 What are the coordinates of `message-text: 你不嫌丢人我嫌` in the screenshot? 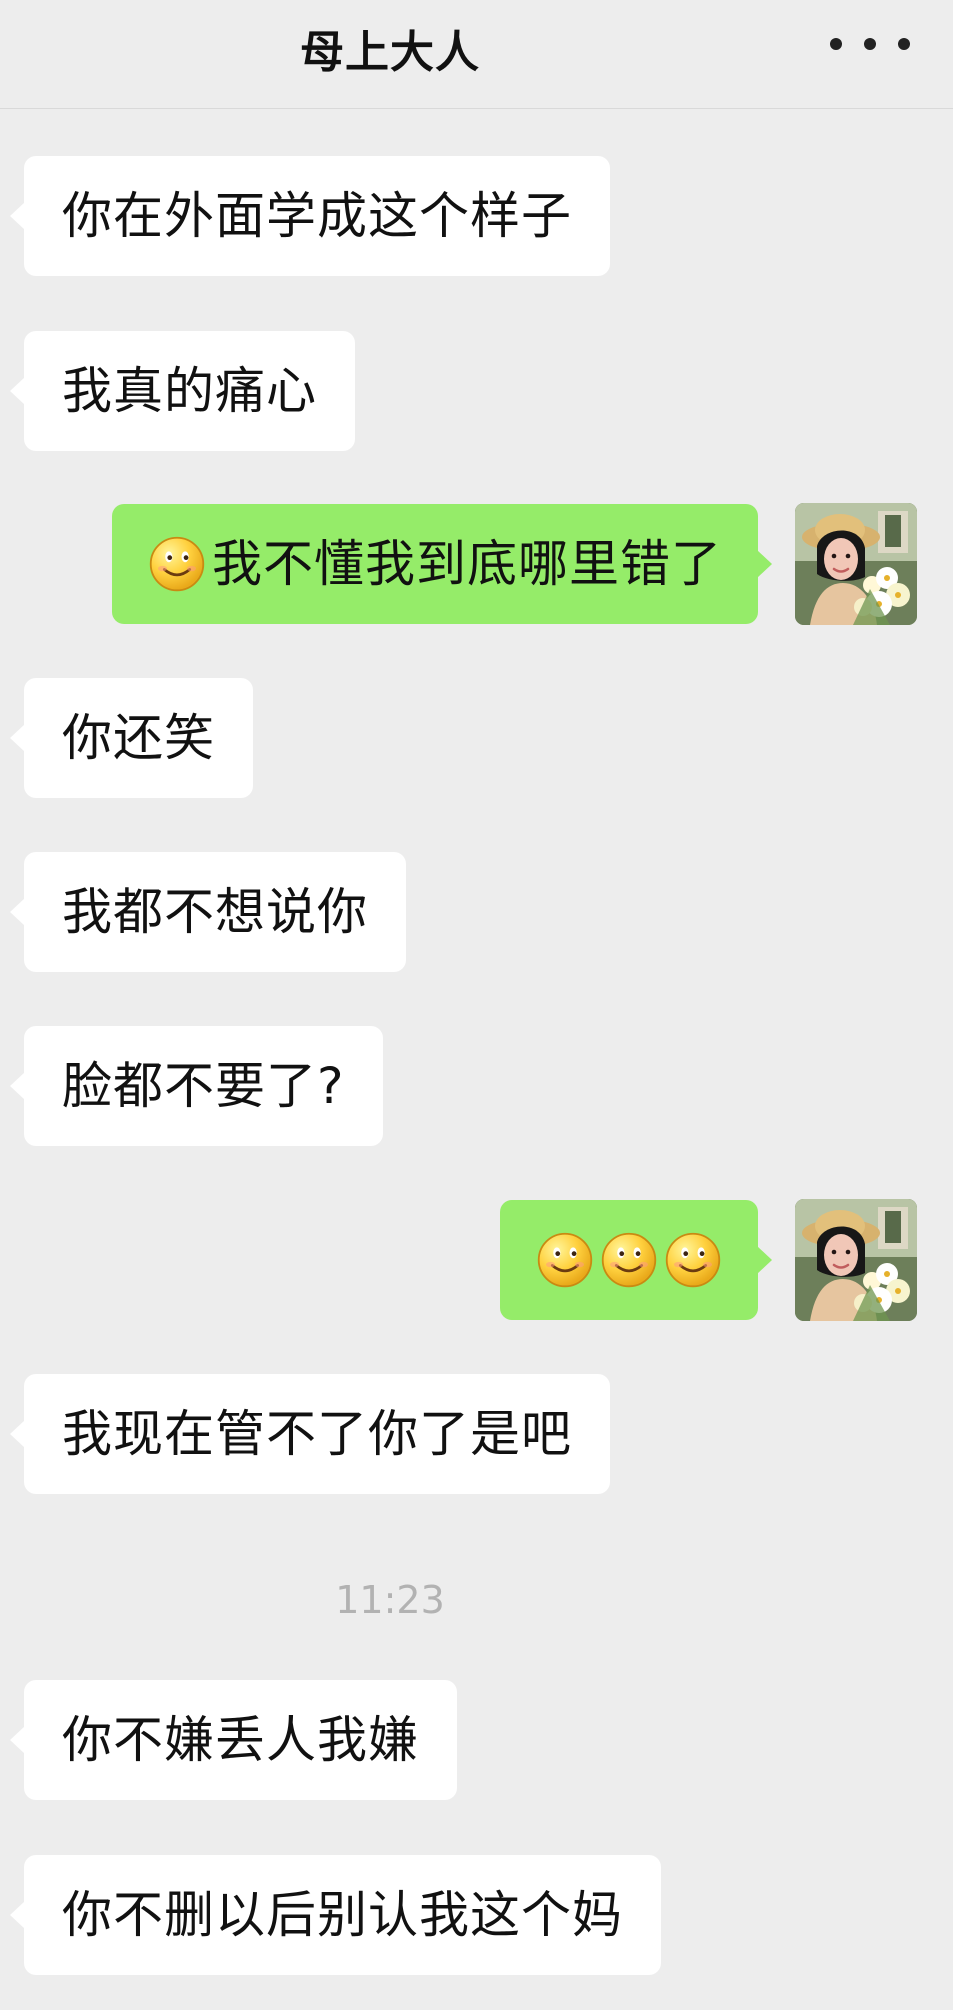 It's located at (240, 1740).